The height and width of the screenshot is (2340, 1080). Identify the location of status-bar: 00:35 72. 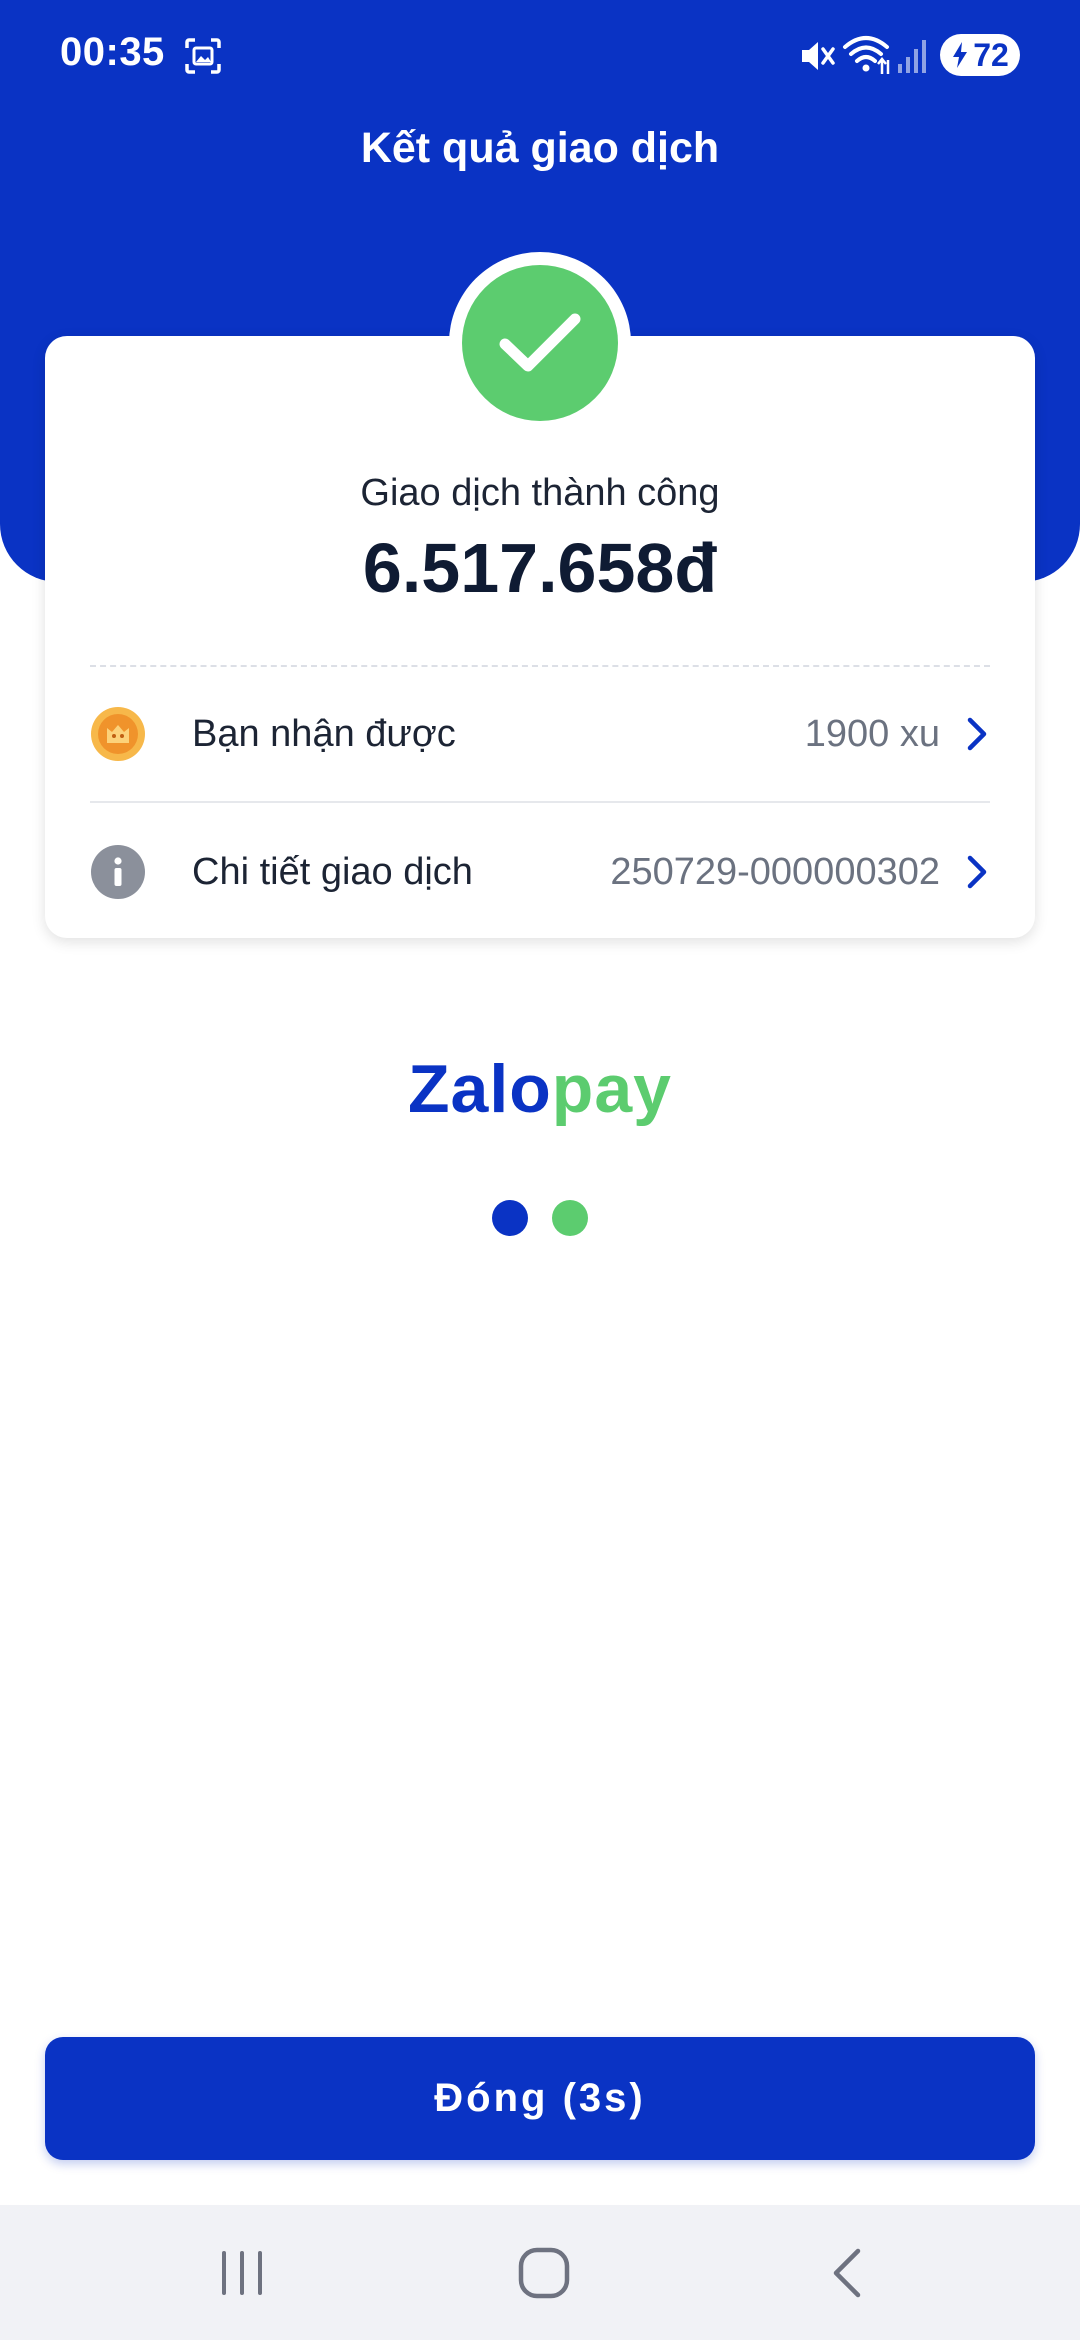
(540, 57).